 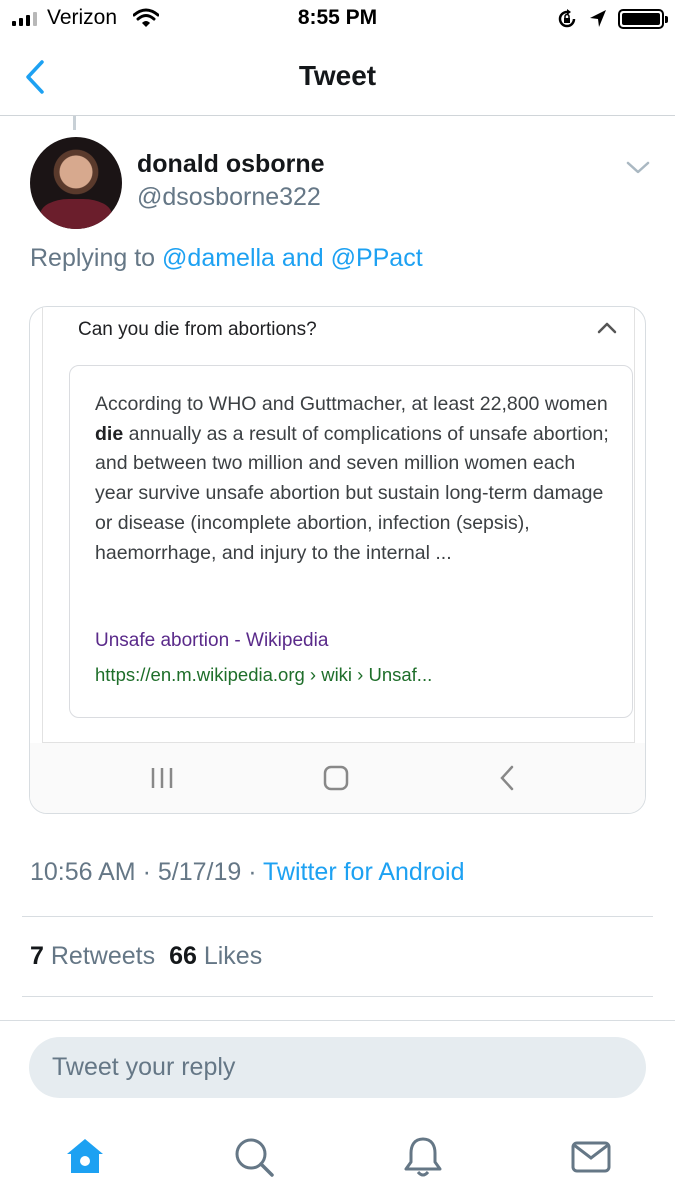 What do you see at coordinates (229, 197) in the screenshot?
I see `author-handle: @dsosborne322` at bounding box center [229, 197].